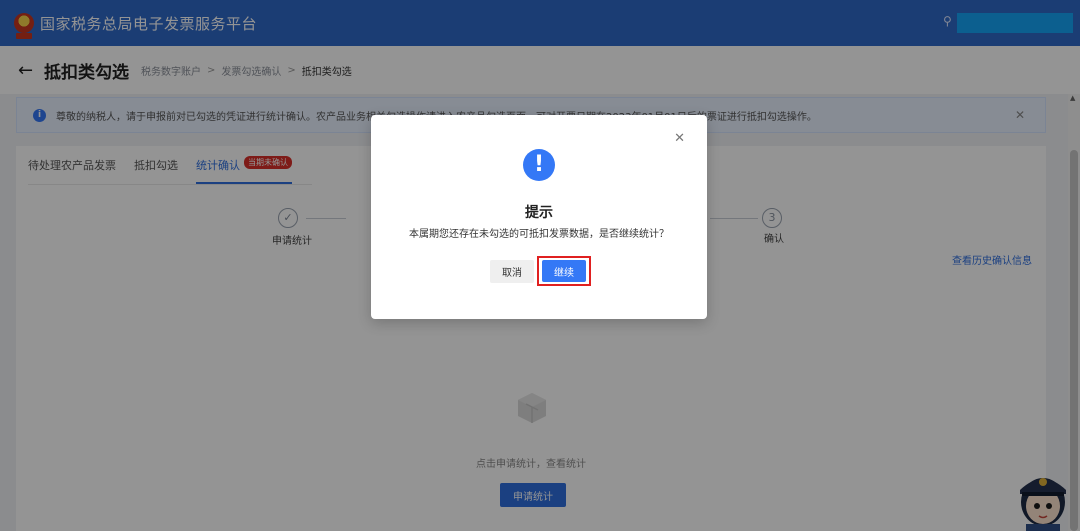 The height and width of the screenshot is (531, 1080). I want to click on continue-button-highlight: 继续, so click(564, 271).